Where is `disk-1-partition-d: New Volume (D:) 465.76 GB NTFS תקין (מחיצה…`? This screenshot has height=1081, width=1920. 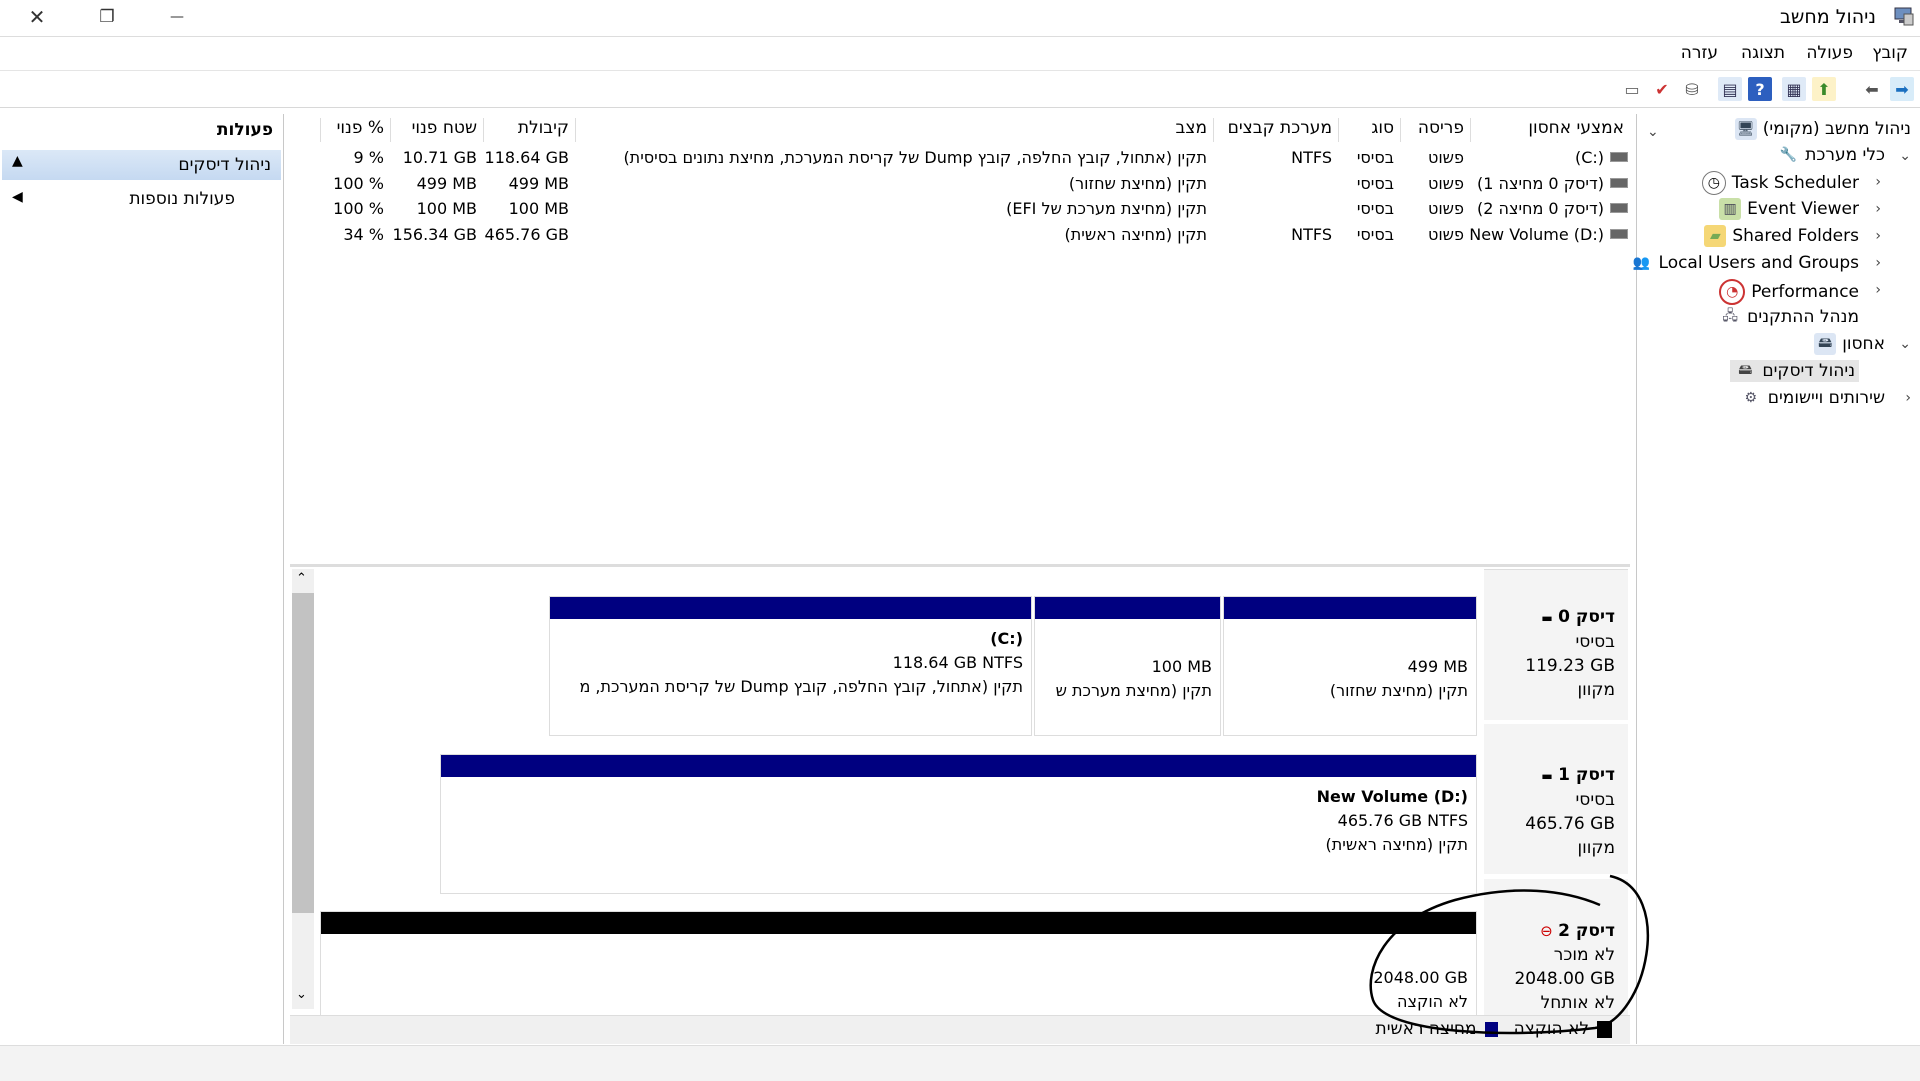
disk-1-partition-d: New Volume (D:) 465.76 GB NTFS תקין (מחיצה… is located at coordinates (958, 824).